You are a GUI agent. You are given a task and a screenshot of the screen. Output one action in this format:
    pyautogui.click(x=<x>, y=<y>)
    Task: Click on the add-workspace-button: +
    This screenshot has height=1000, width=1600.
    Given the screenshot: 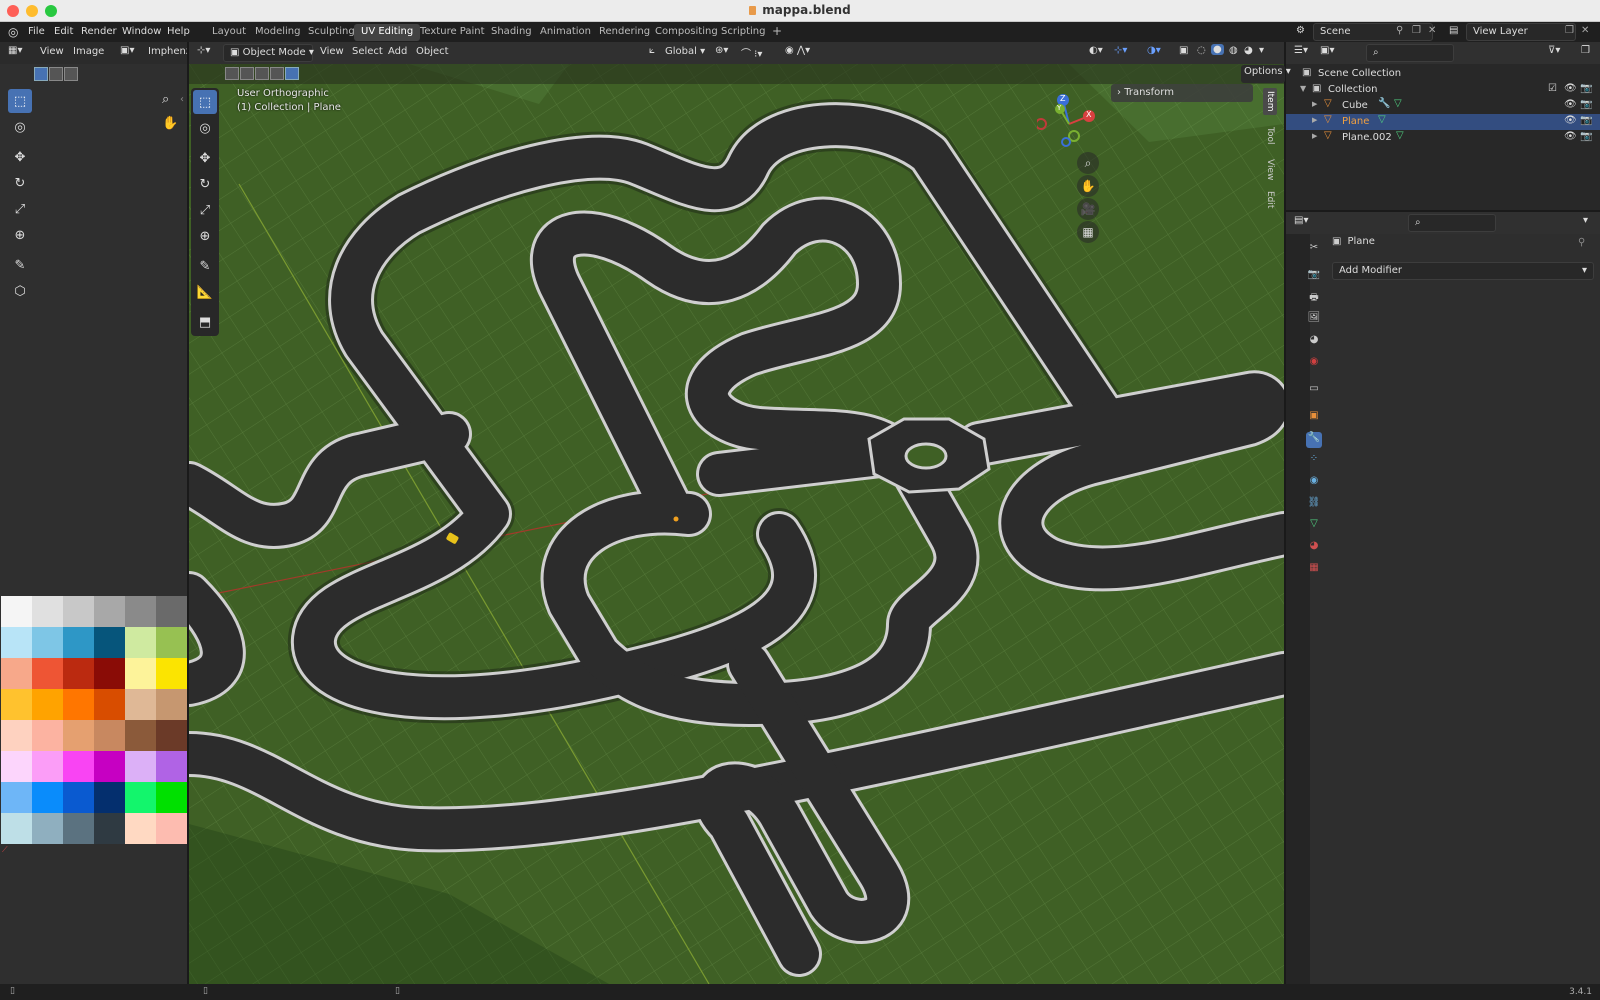 What is the action you would take?
    pyautogui.click(x=777, y=30)
    